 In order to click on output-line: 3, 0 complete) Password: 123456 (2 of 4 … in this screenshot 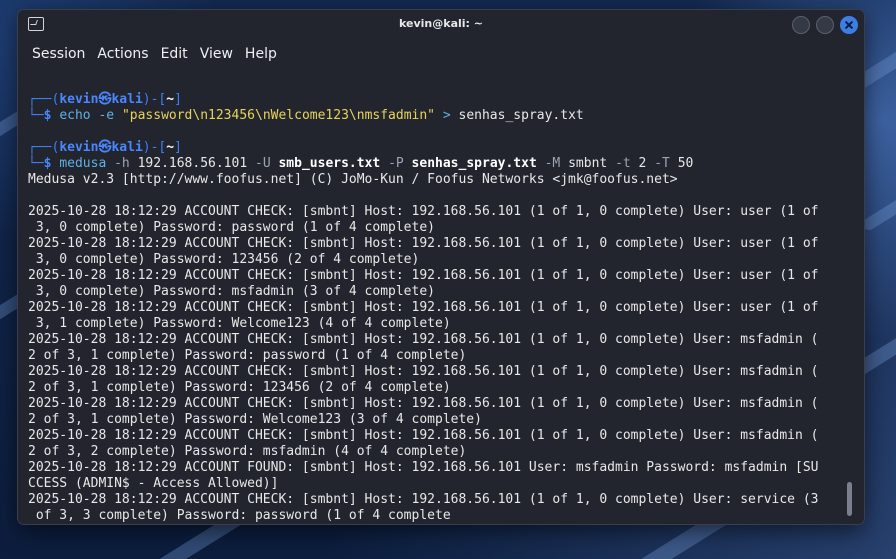, I will do `click(224, 259)`.